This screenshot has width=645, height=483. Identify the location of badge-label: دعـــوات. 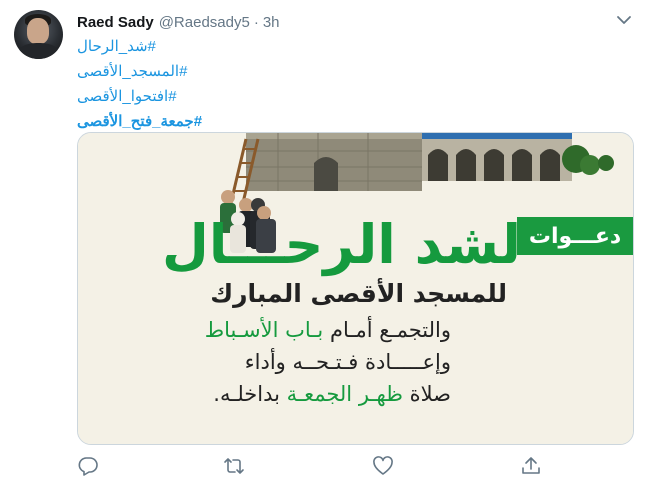
(575, 236).